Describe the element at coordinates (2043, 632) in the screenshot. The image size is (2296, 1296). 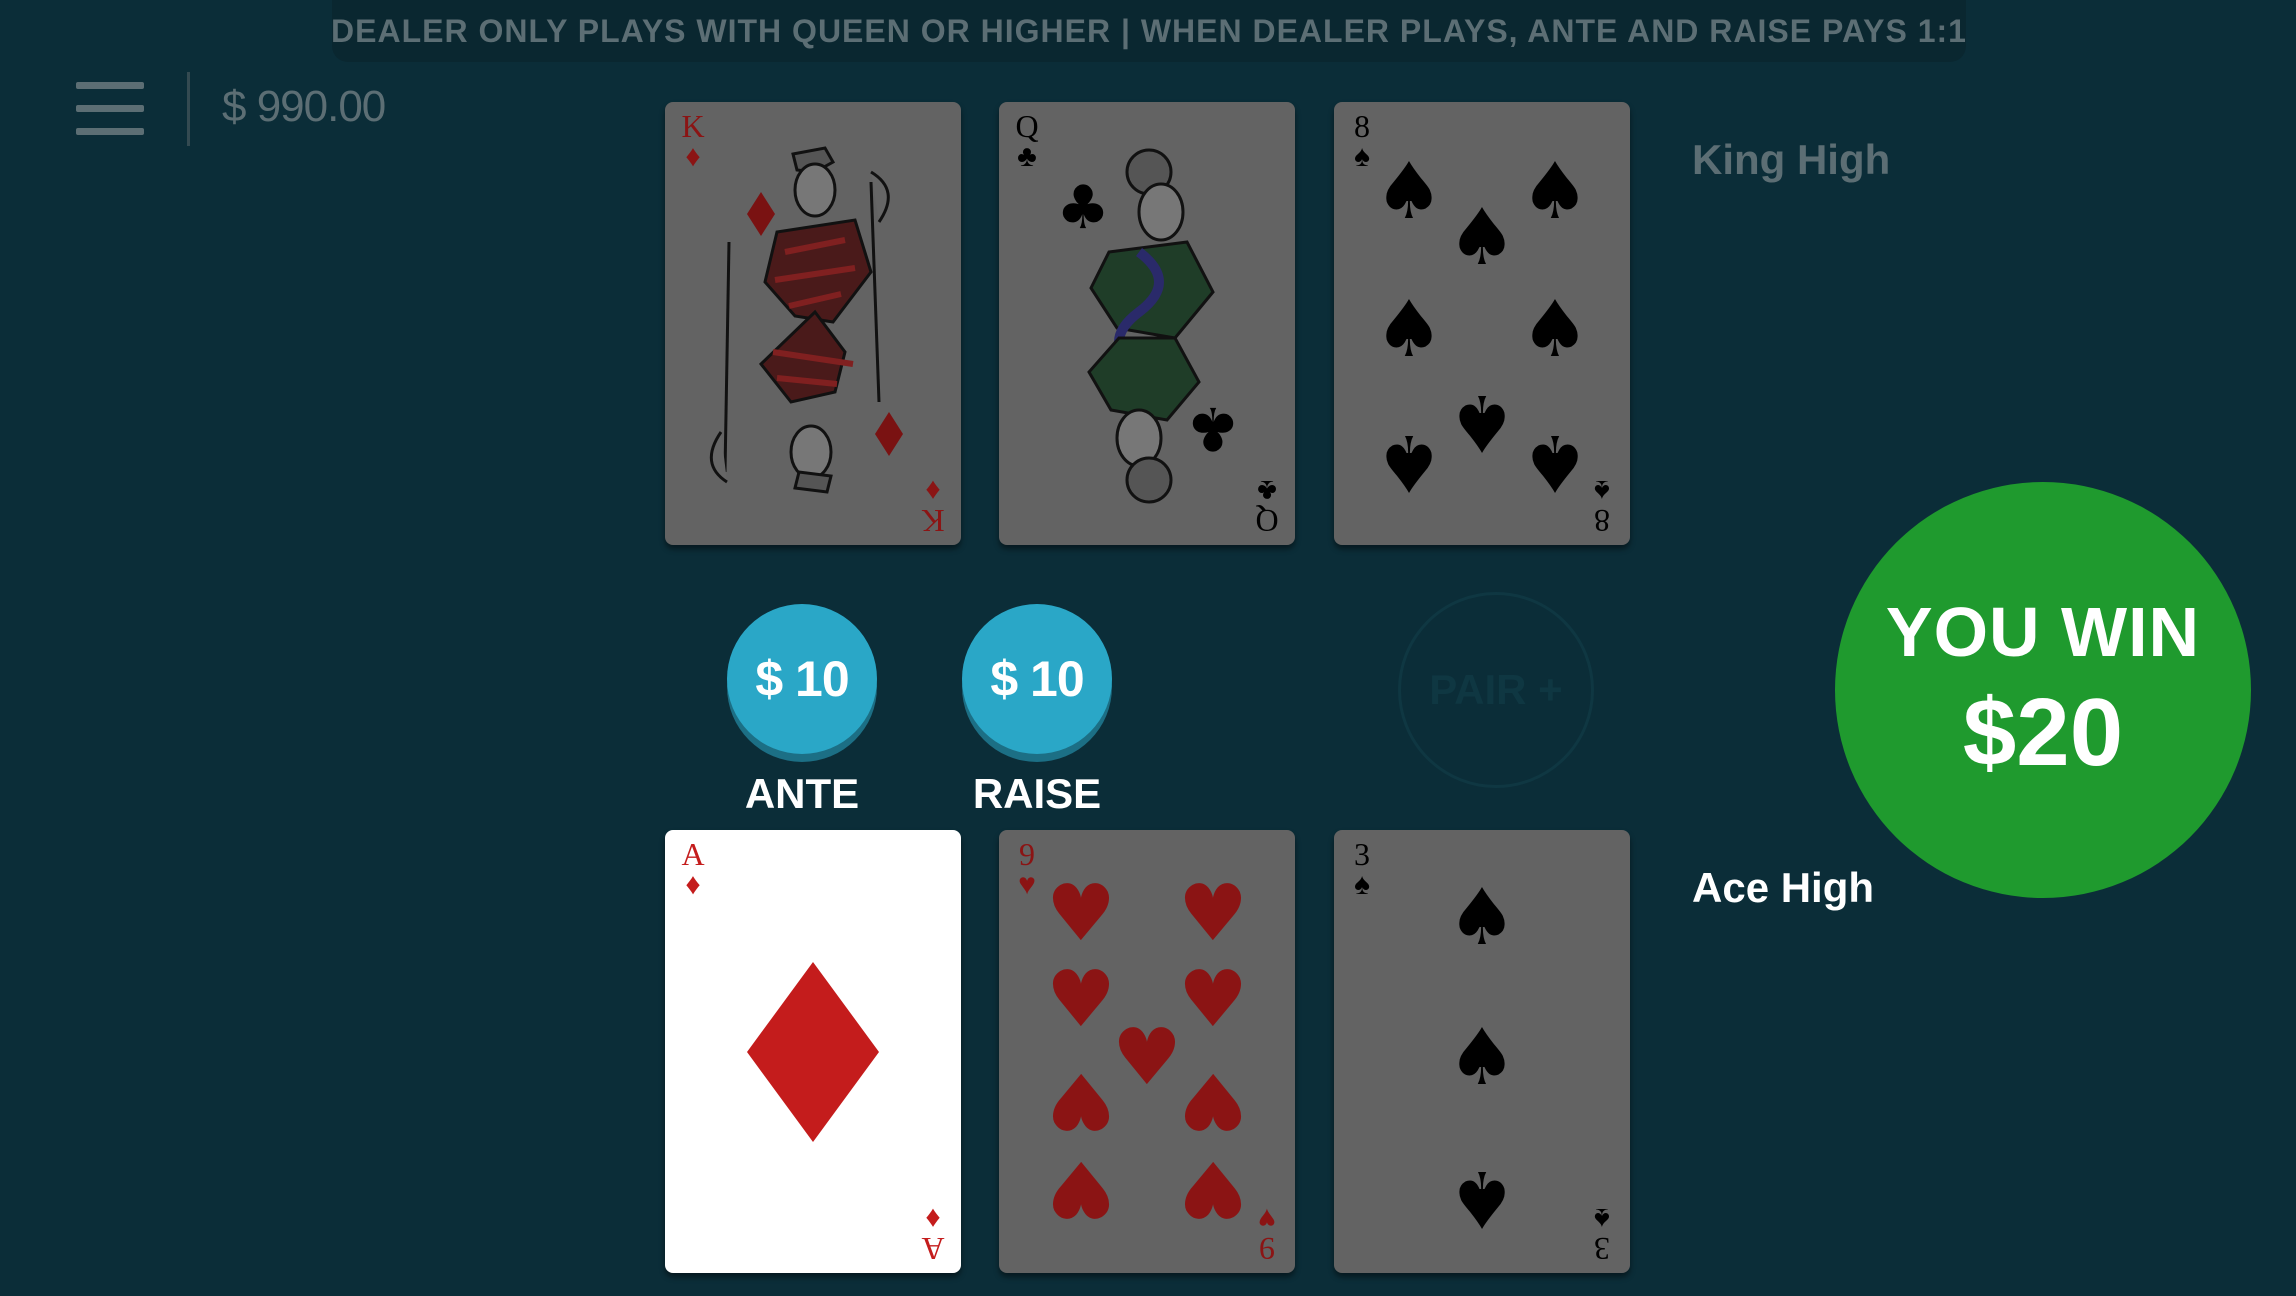
I see `win-title: YOU WIN` at that location.